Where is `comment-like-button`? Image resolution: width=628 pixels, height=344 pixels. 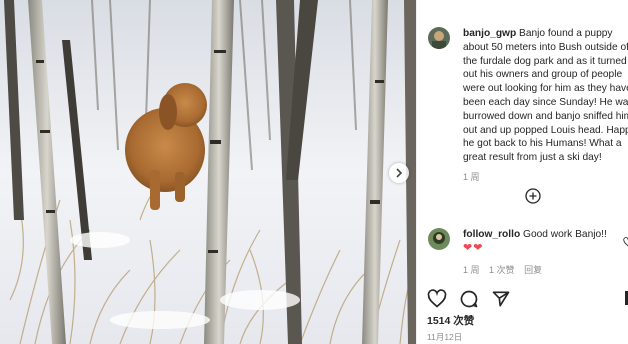 comment-like-button is located at coordinates (625, 240).